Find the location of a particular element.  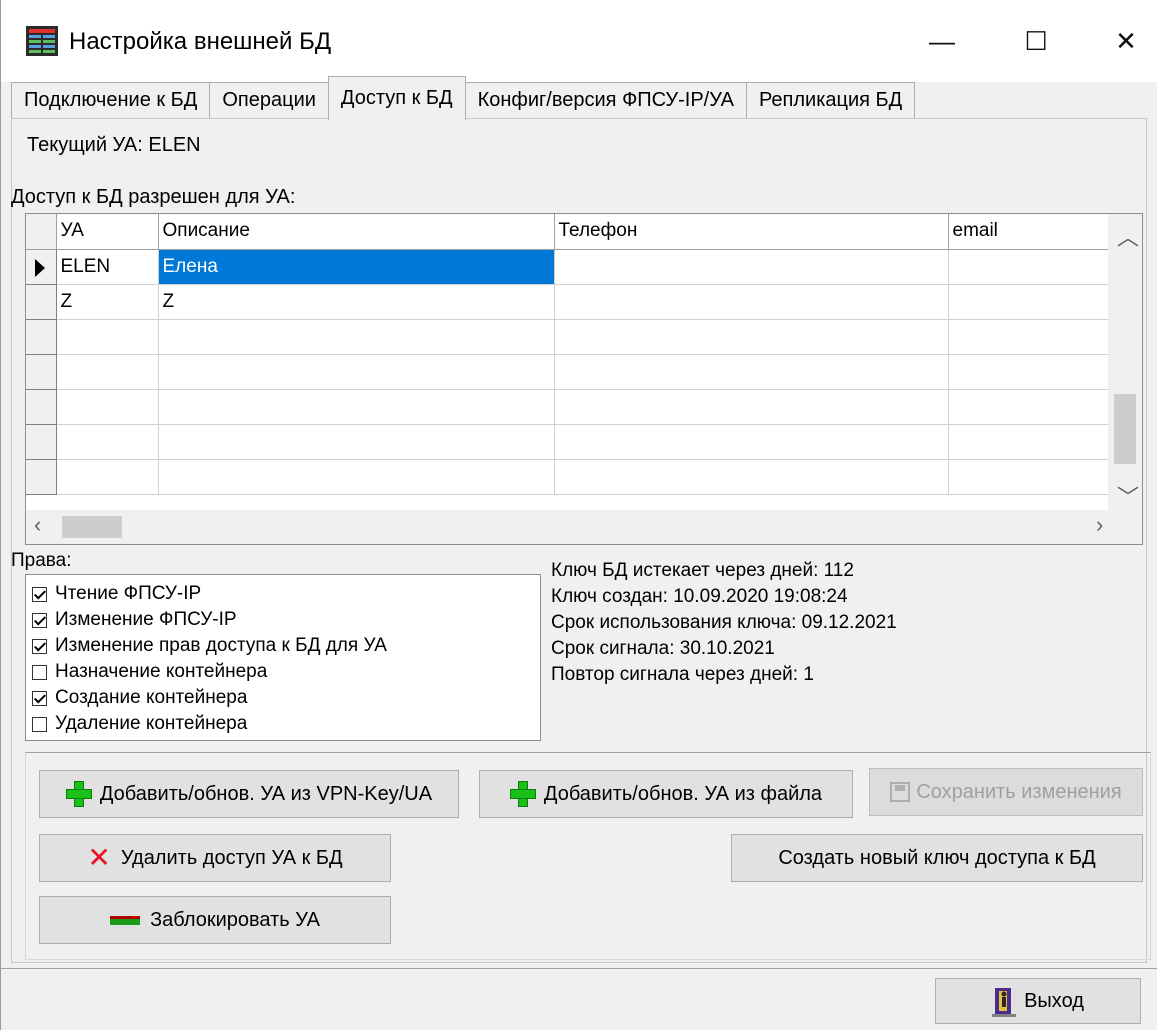

delete-access-button: ✕ Удалить доступ УА к БД is located at coordinates (215, 858).